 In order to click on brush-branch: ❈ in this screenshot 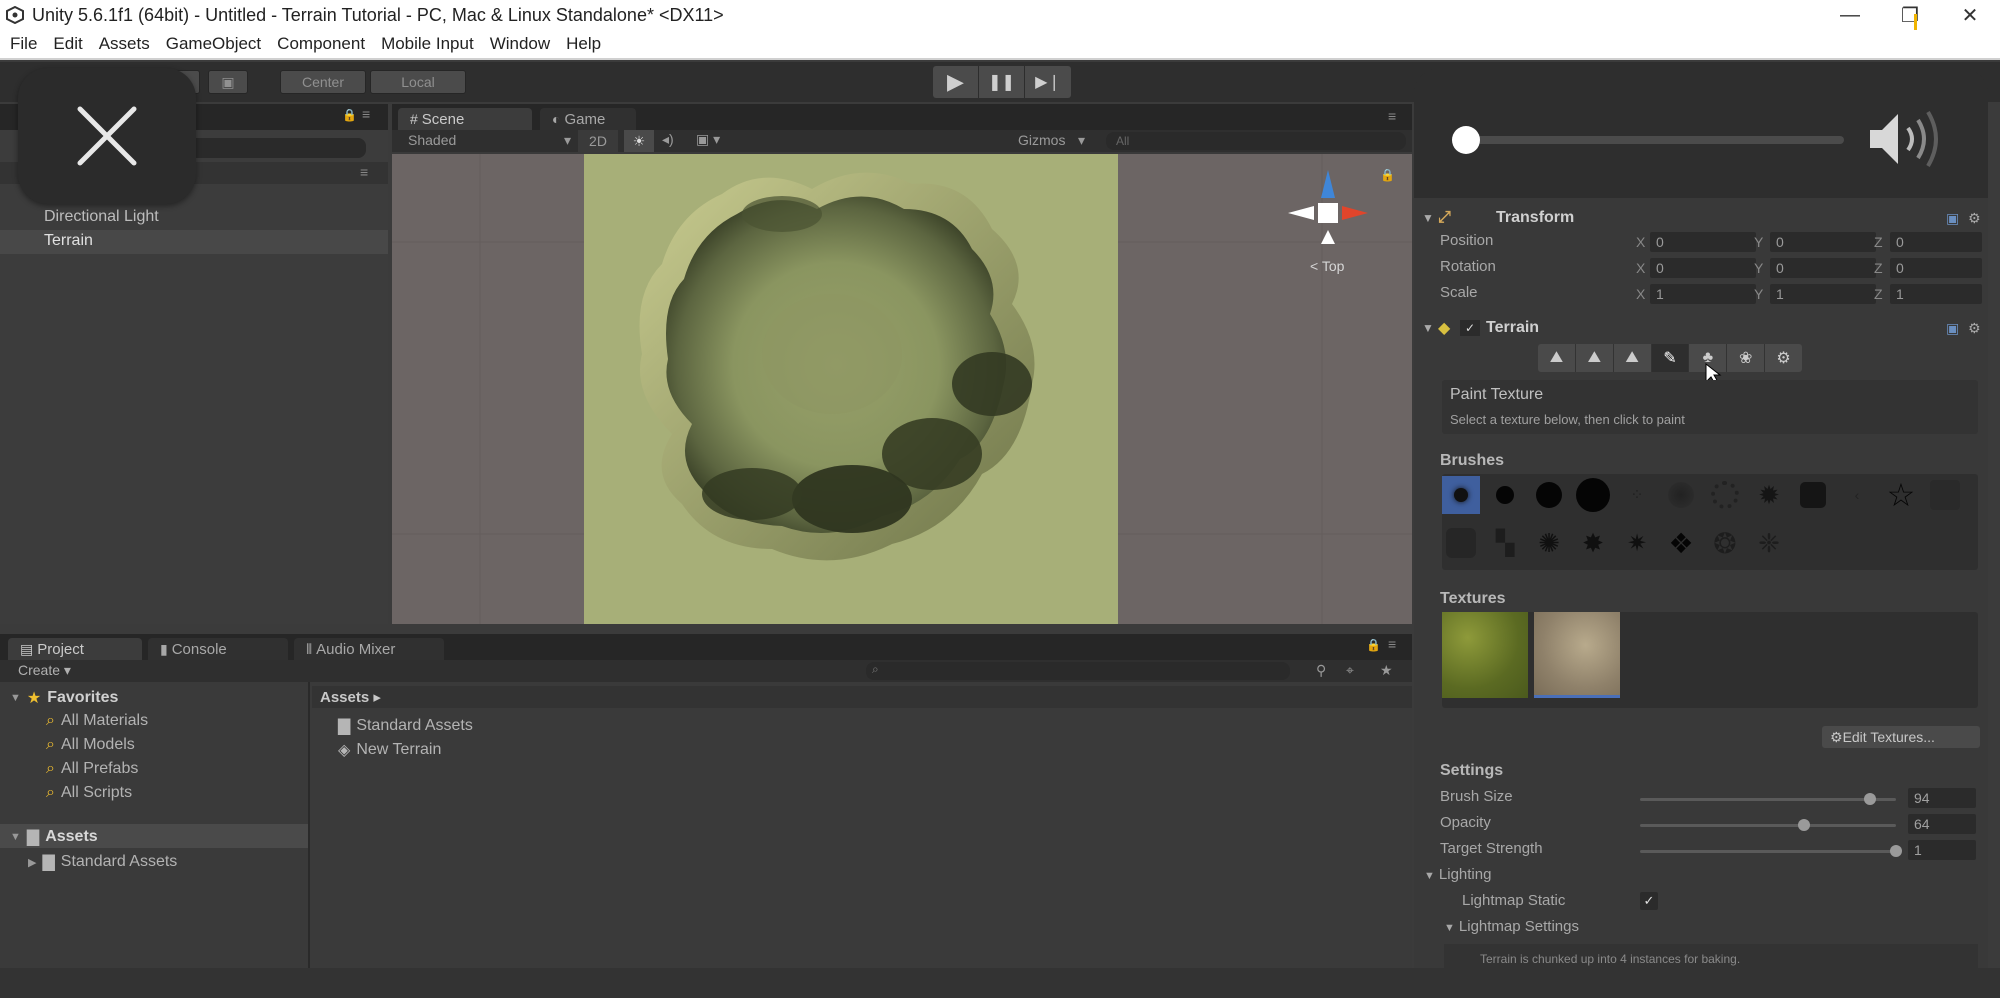, I will do `click(1769, 543)`.